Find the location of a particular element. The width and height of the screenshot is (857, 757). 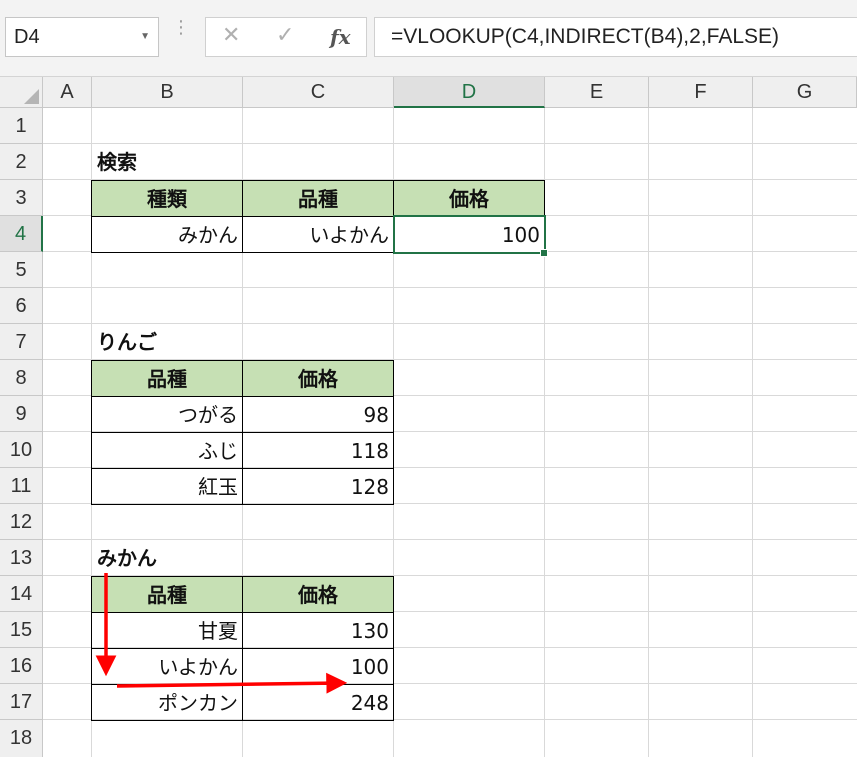

horizontal-arrow is located at coordinates (232, 683).